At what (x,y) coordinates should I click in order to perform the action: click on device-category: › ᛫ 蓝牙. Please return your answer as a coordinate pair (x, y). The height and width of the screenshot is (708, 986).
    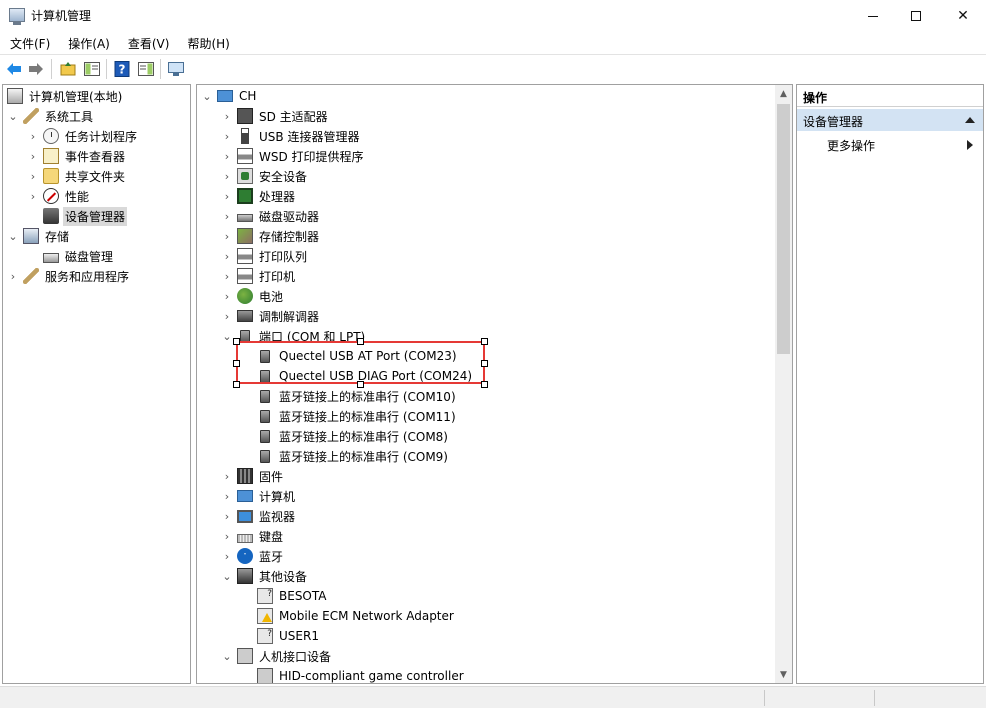
    Looking at the image, I should click on (253, 556).